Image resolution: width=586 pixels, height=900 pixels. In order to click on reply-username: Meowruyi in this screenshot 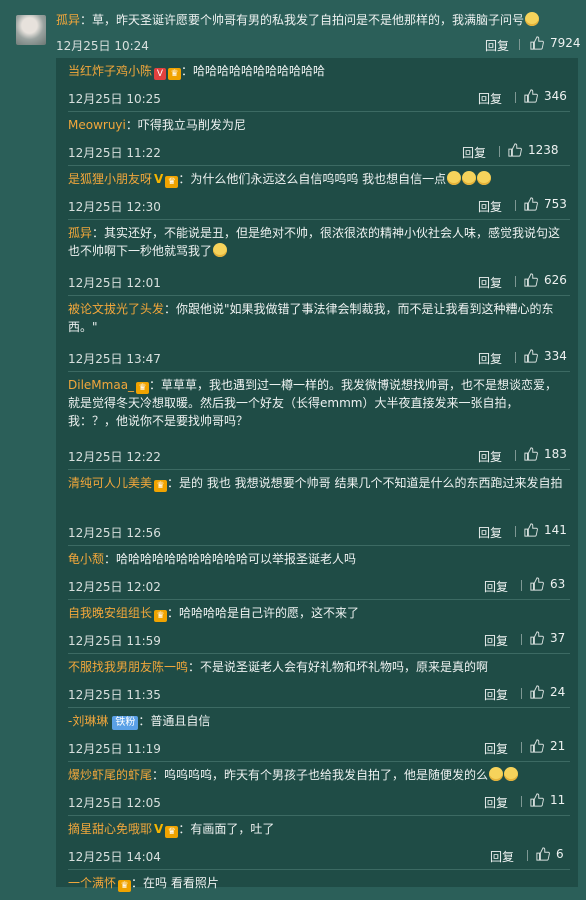, I will do `click(97, 125)`.